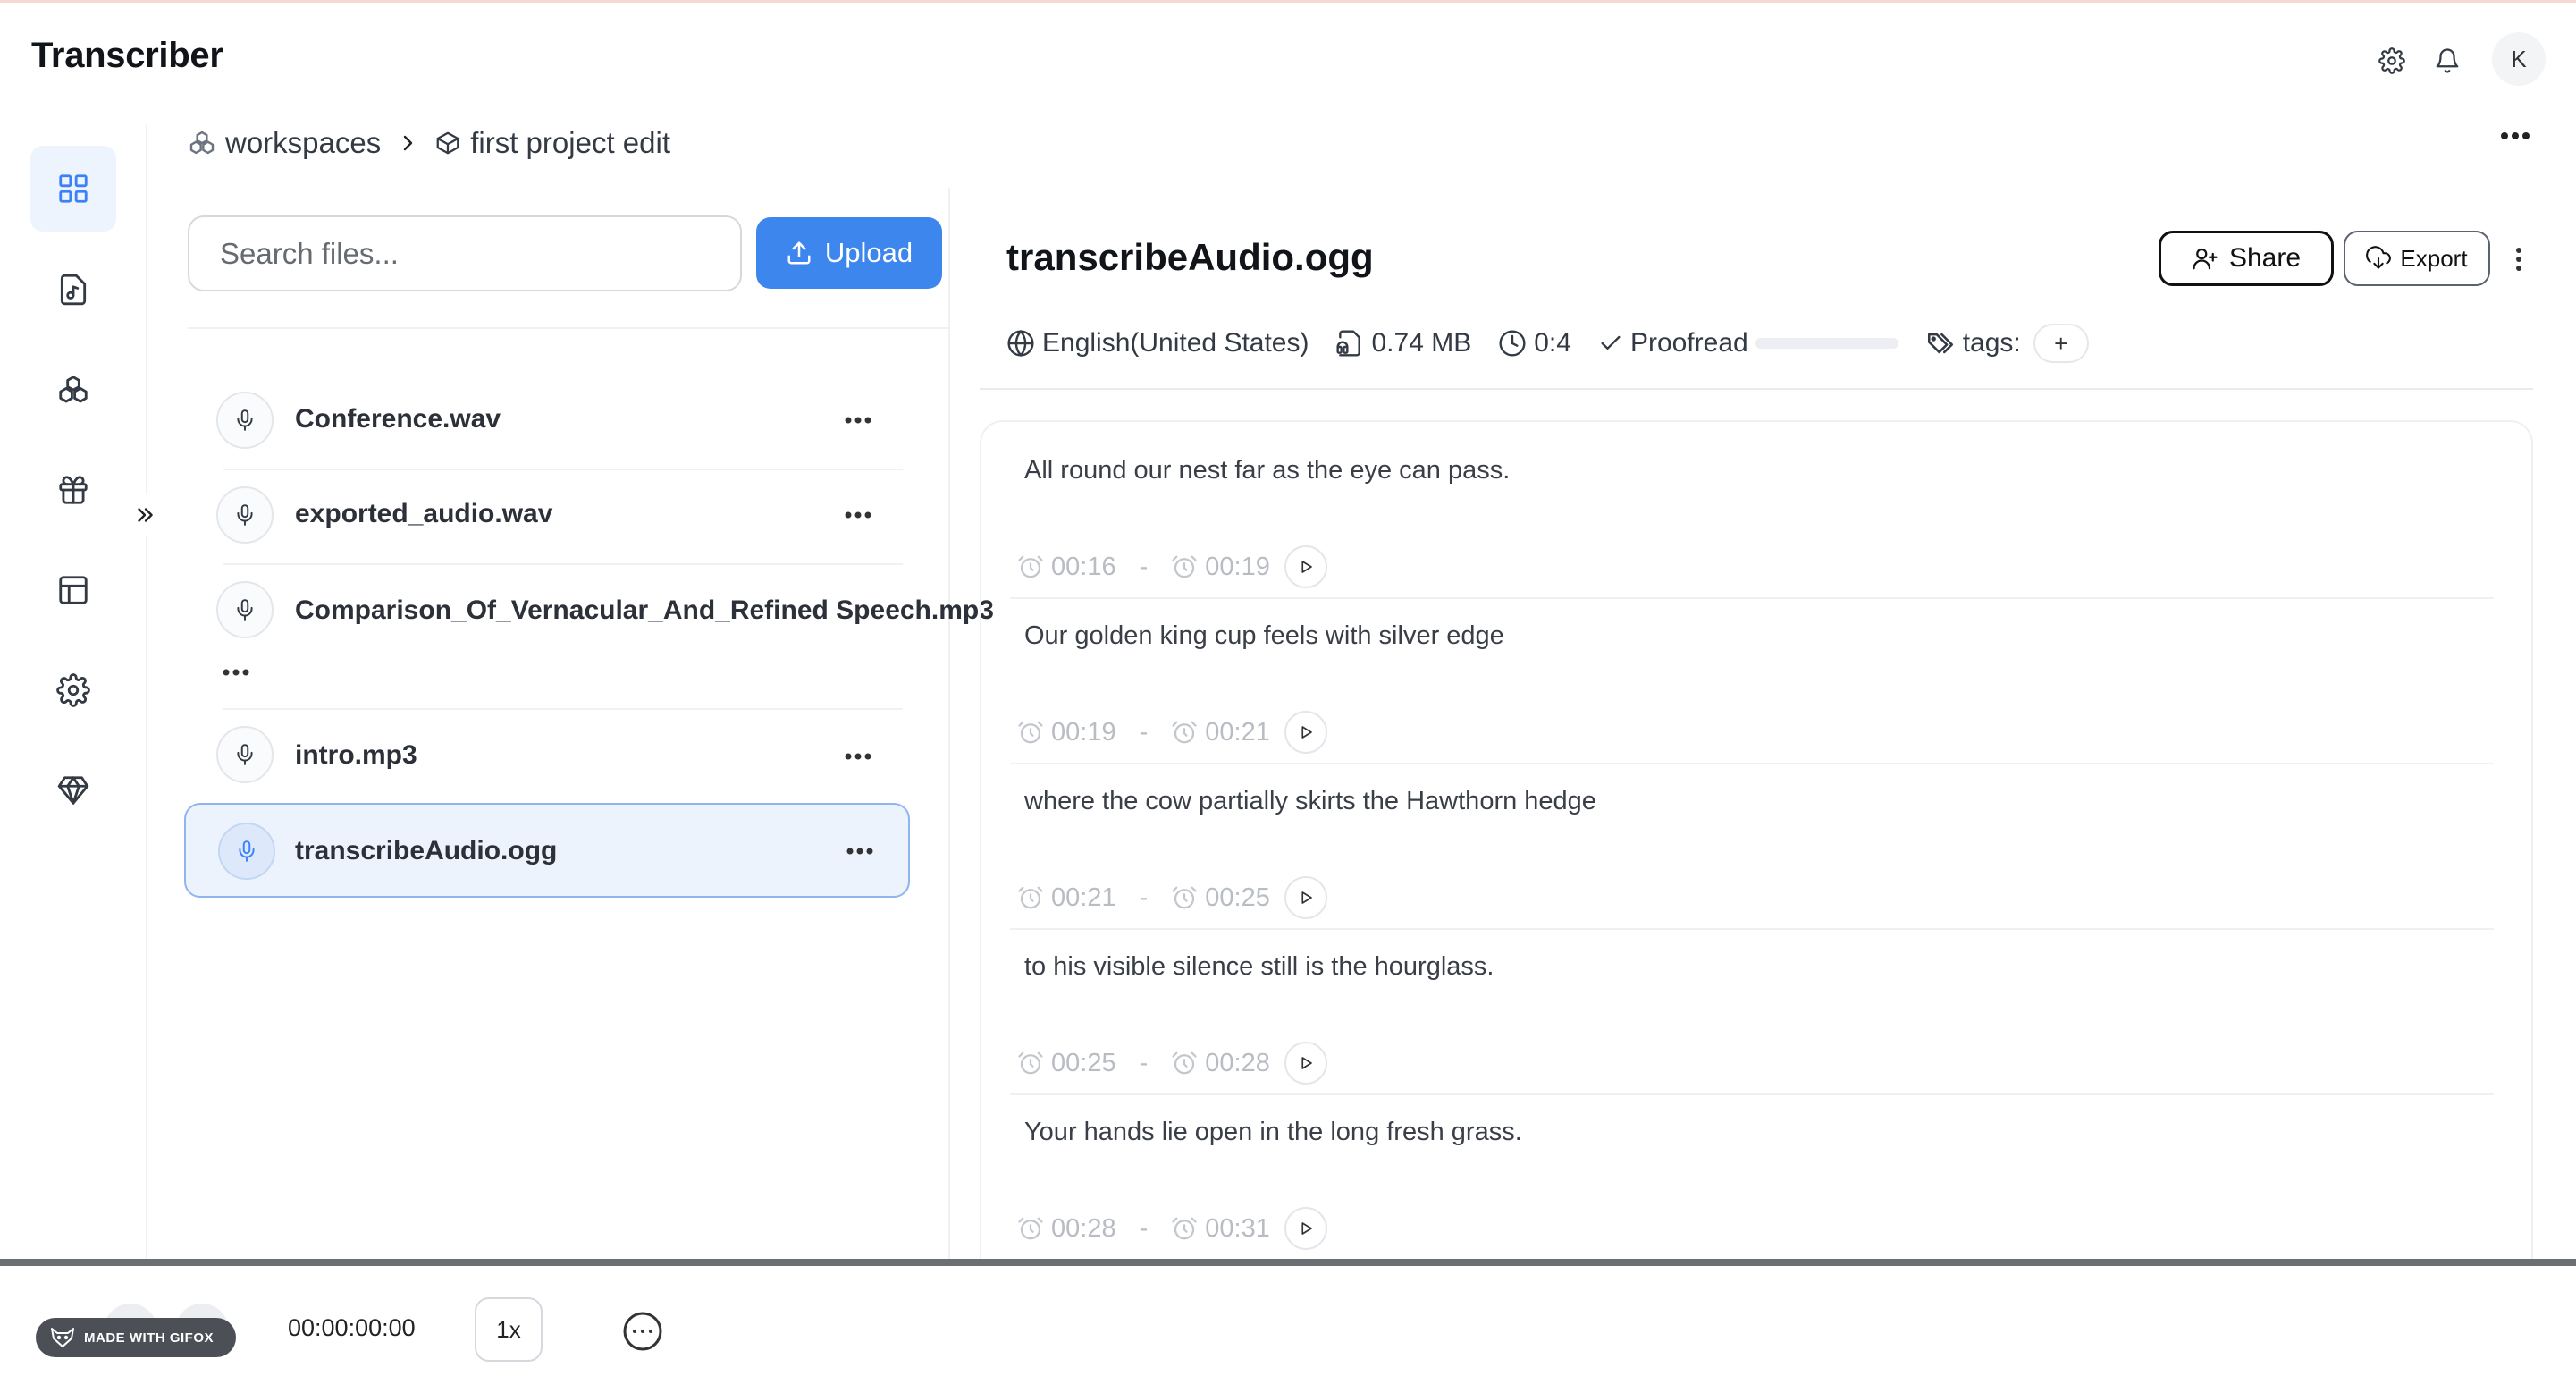 The image size is (2576, 1393). Describe the element at coordinates (1611, 342) in the screenshot. I see `check-icon` at that location.